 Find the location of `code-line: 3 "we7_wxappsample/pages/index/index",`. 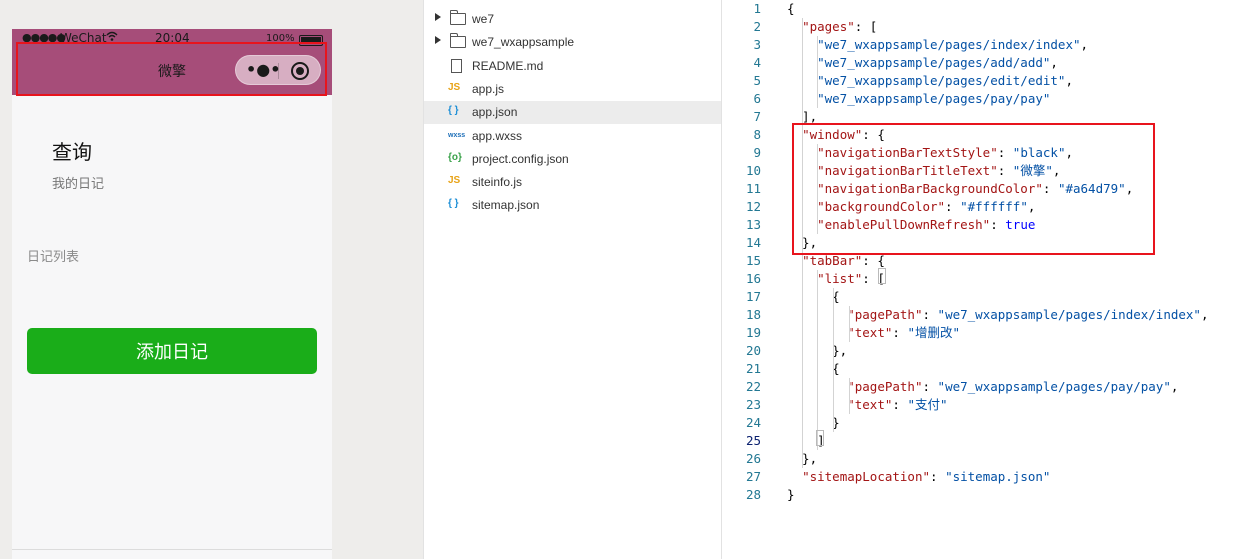

code-line: 3 "we7_wxappsample/pages/index/index", is located at coordinates (981, 45).